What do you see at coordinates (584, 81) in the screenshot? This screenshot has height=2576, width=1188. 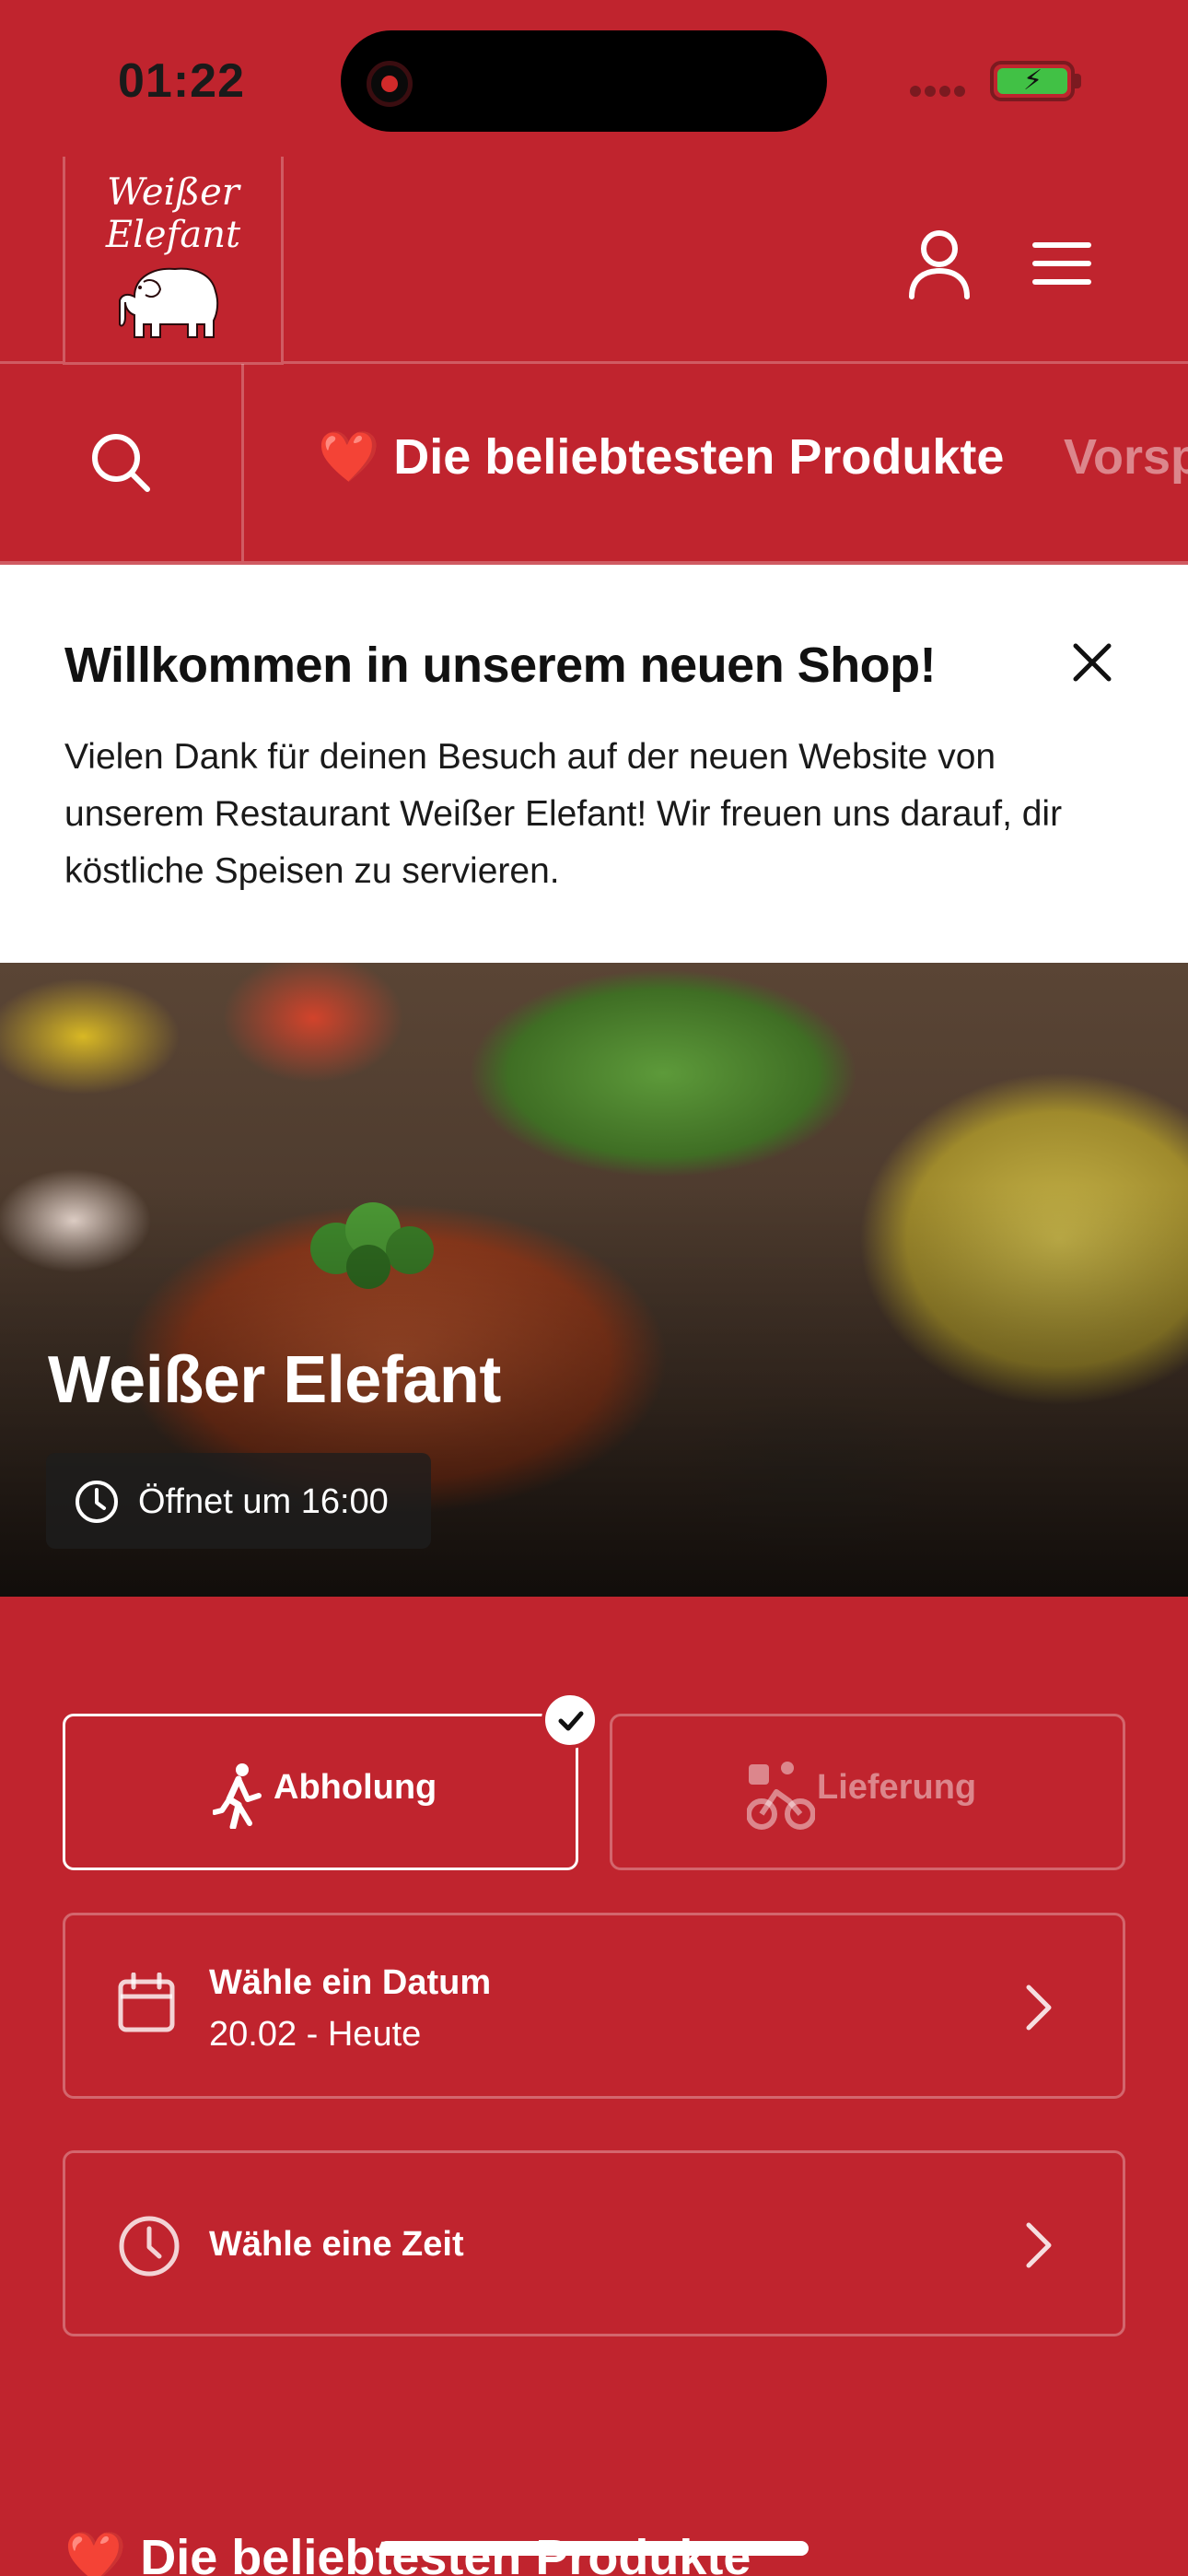 I see `dynamic-island` at bounding box center [584, 81].